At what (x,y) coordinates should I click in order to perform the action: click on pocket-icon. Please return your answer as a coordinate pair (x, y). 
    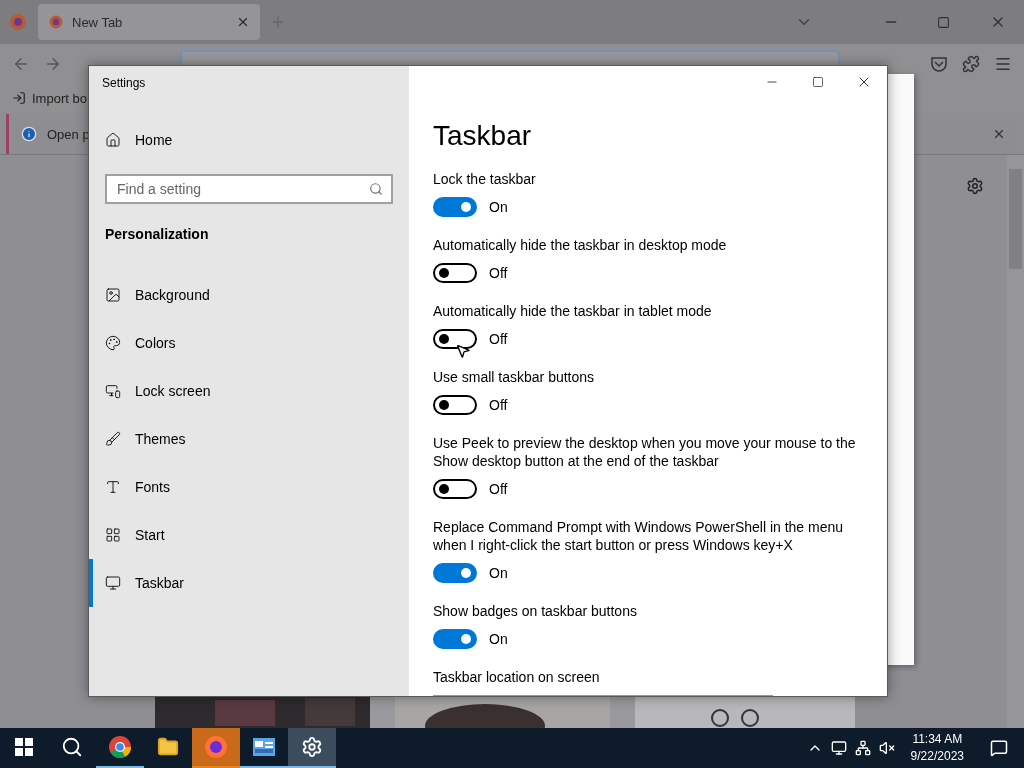
    Looking at the image, I should click on (939, 64).